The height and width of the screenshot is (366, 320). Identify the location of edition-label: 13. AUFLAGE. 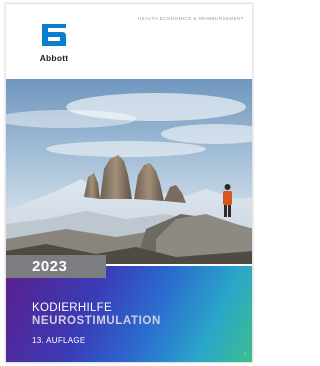
(59, 340).